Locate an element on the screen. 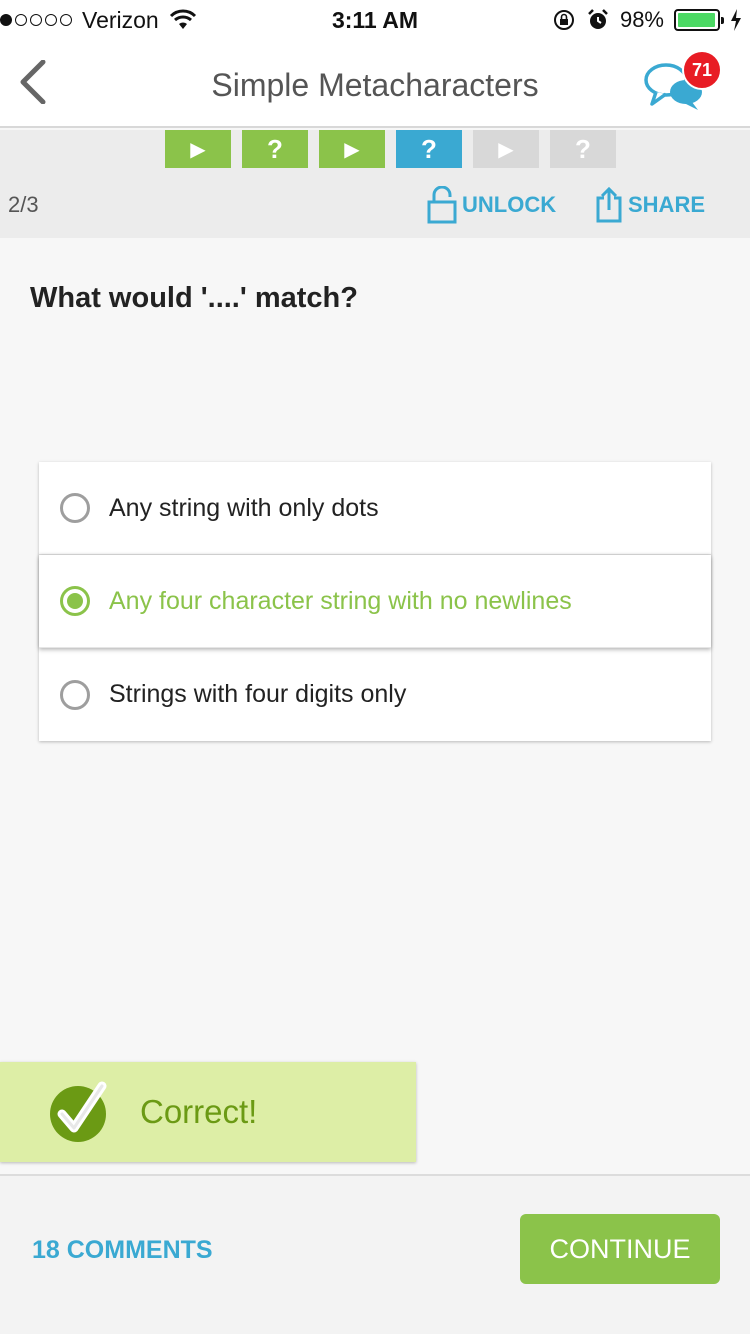 This screenshot has height=1334, width=750. continue-button: CONTINUE is located at coordinates (620, 1249).